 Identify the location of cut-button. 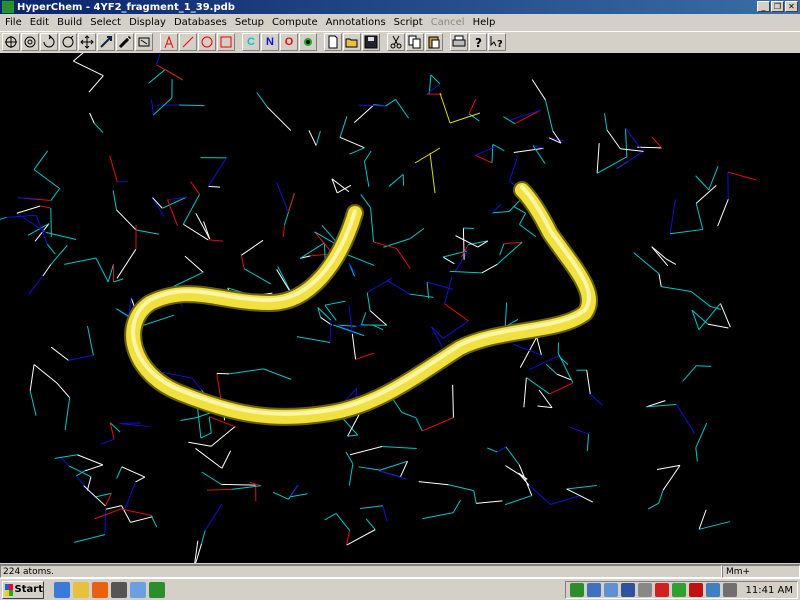
(396, 42).